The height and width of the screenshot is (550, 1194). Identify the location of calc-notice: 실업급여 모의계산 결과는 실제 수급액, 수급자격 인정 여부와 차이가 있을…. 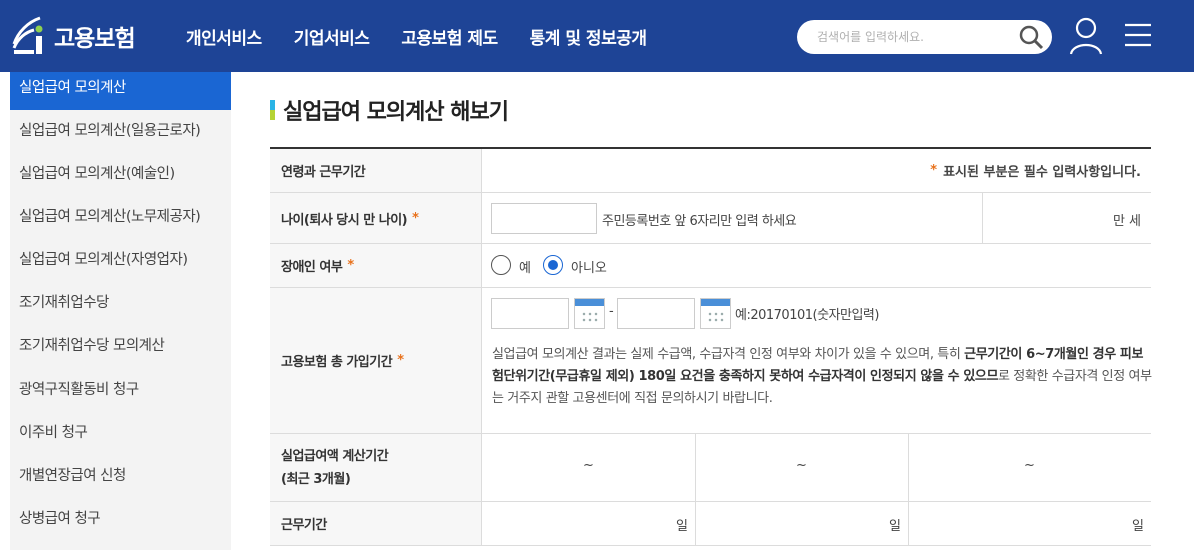
(822, 376).